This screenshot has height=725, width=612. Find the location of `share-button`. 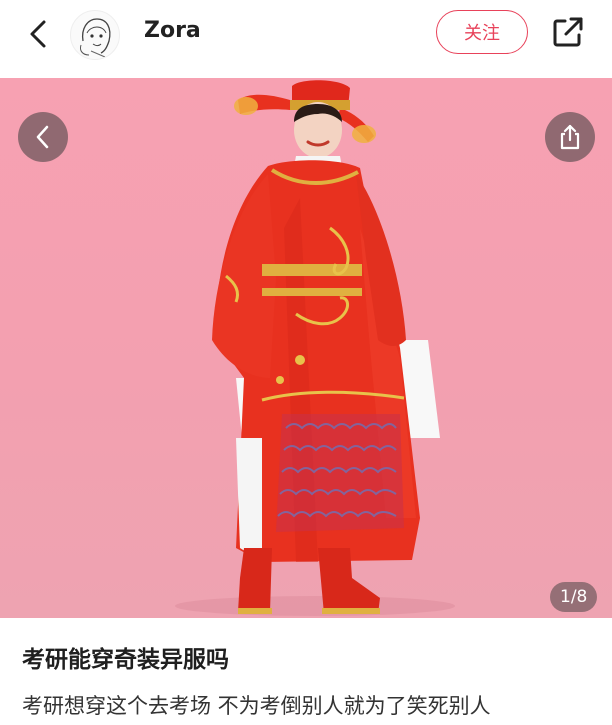

share-button is located at coordinates (568, 32).